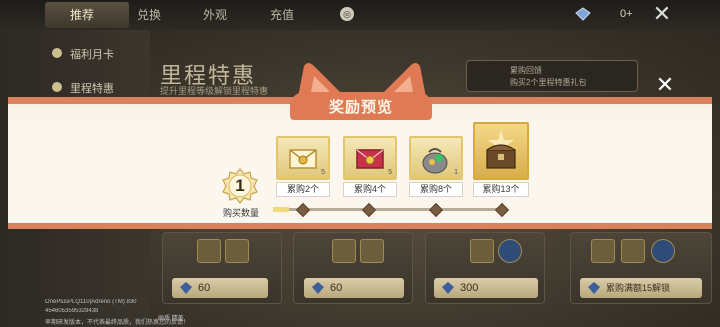  I want to click on device-id: 4546053595329438, so click(72, 311).